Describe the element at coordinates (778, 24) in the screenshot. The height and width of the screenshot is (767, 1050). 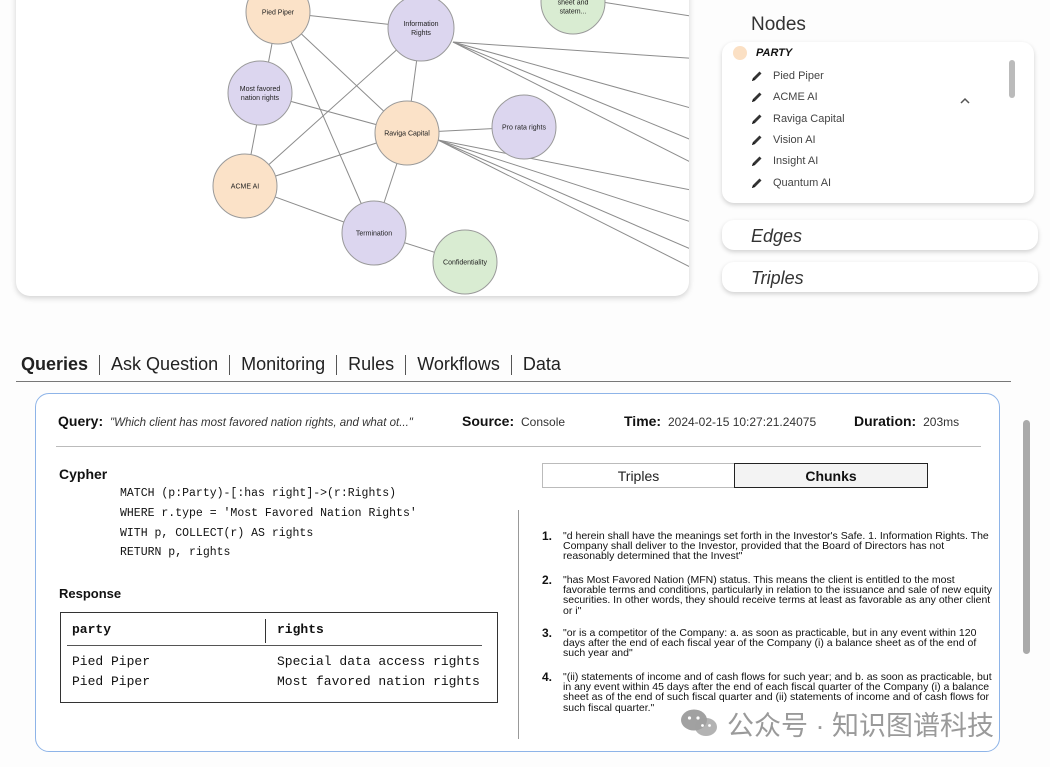
I see `nodes-title: Nodes` at that location.